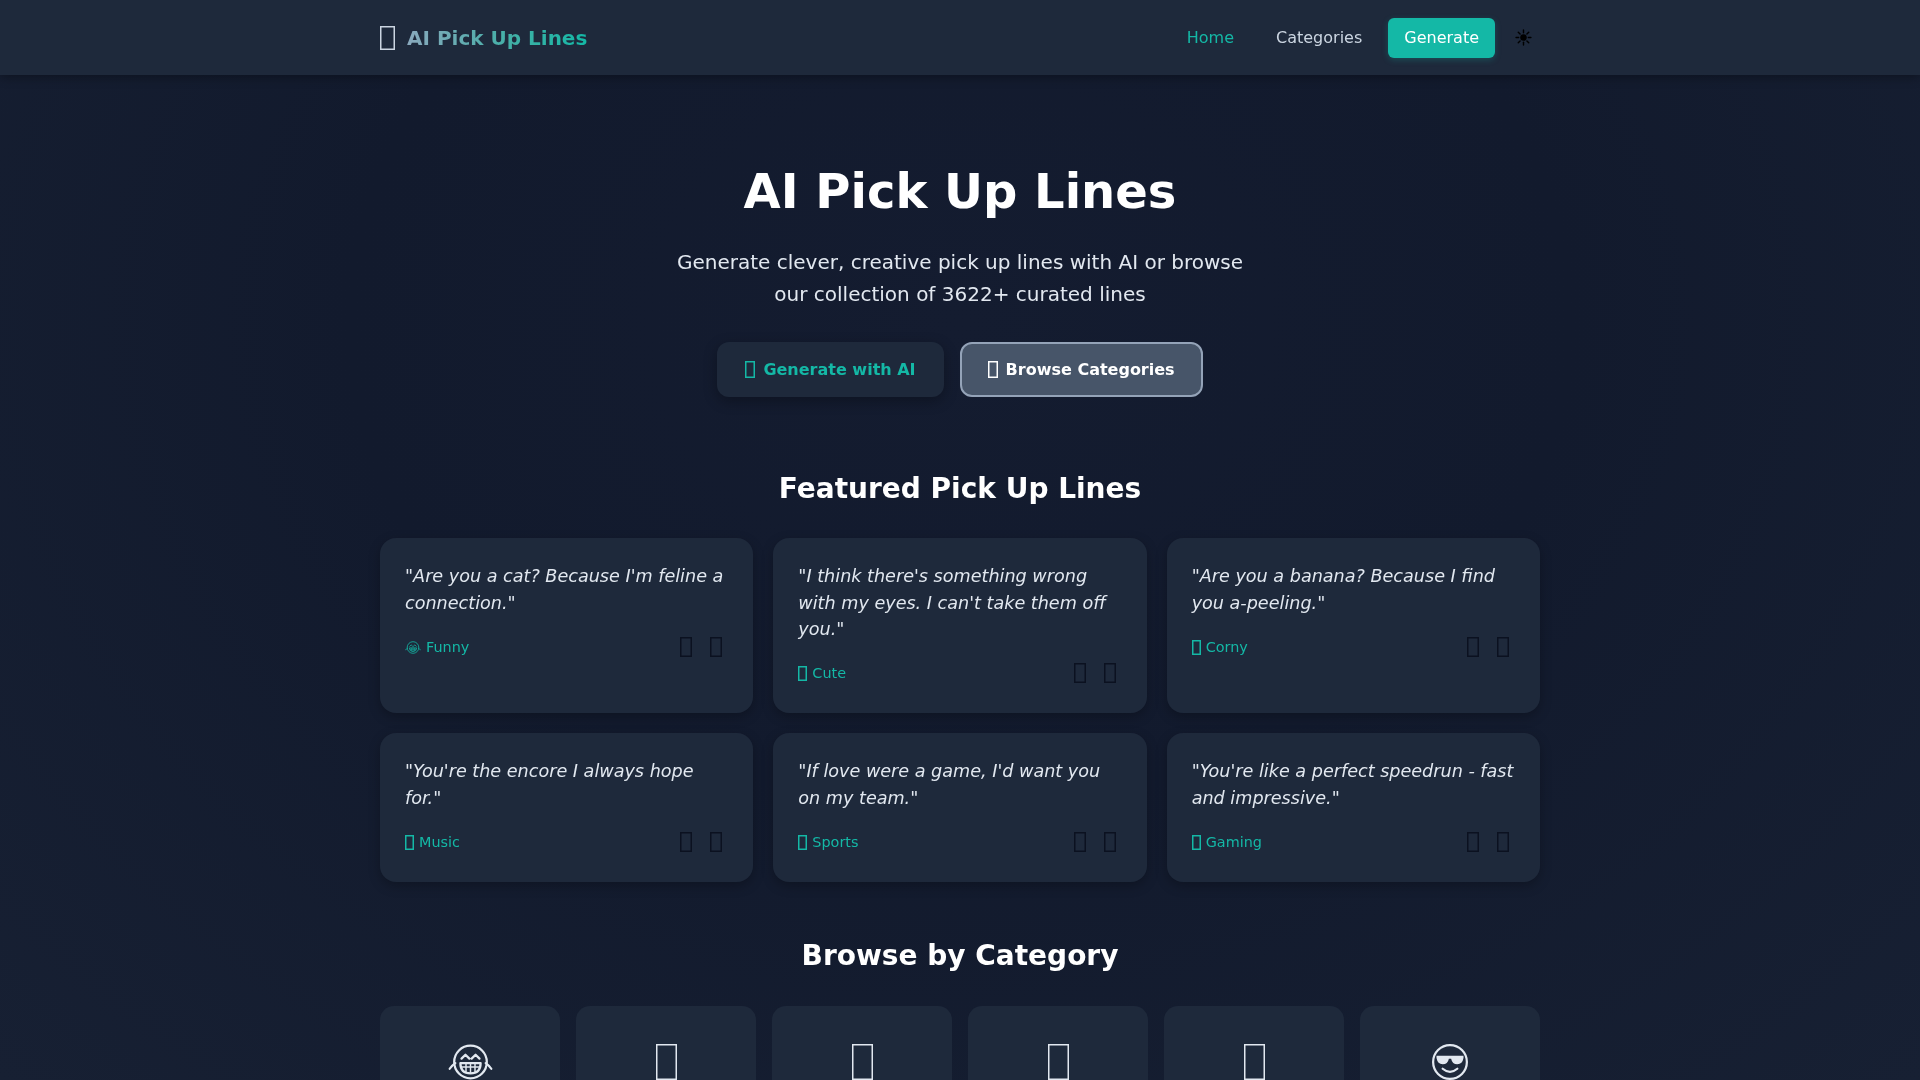 The height and width of the screenshot is (1080, 1920). I want to click on cta-button: Generate with AI, so click(830, 369).